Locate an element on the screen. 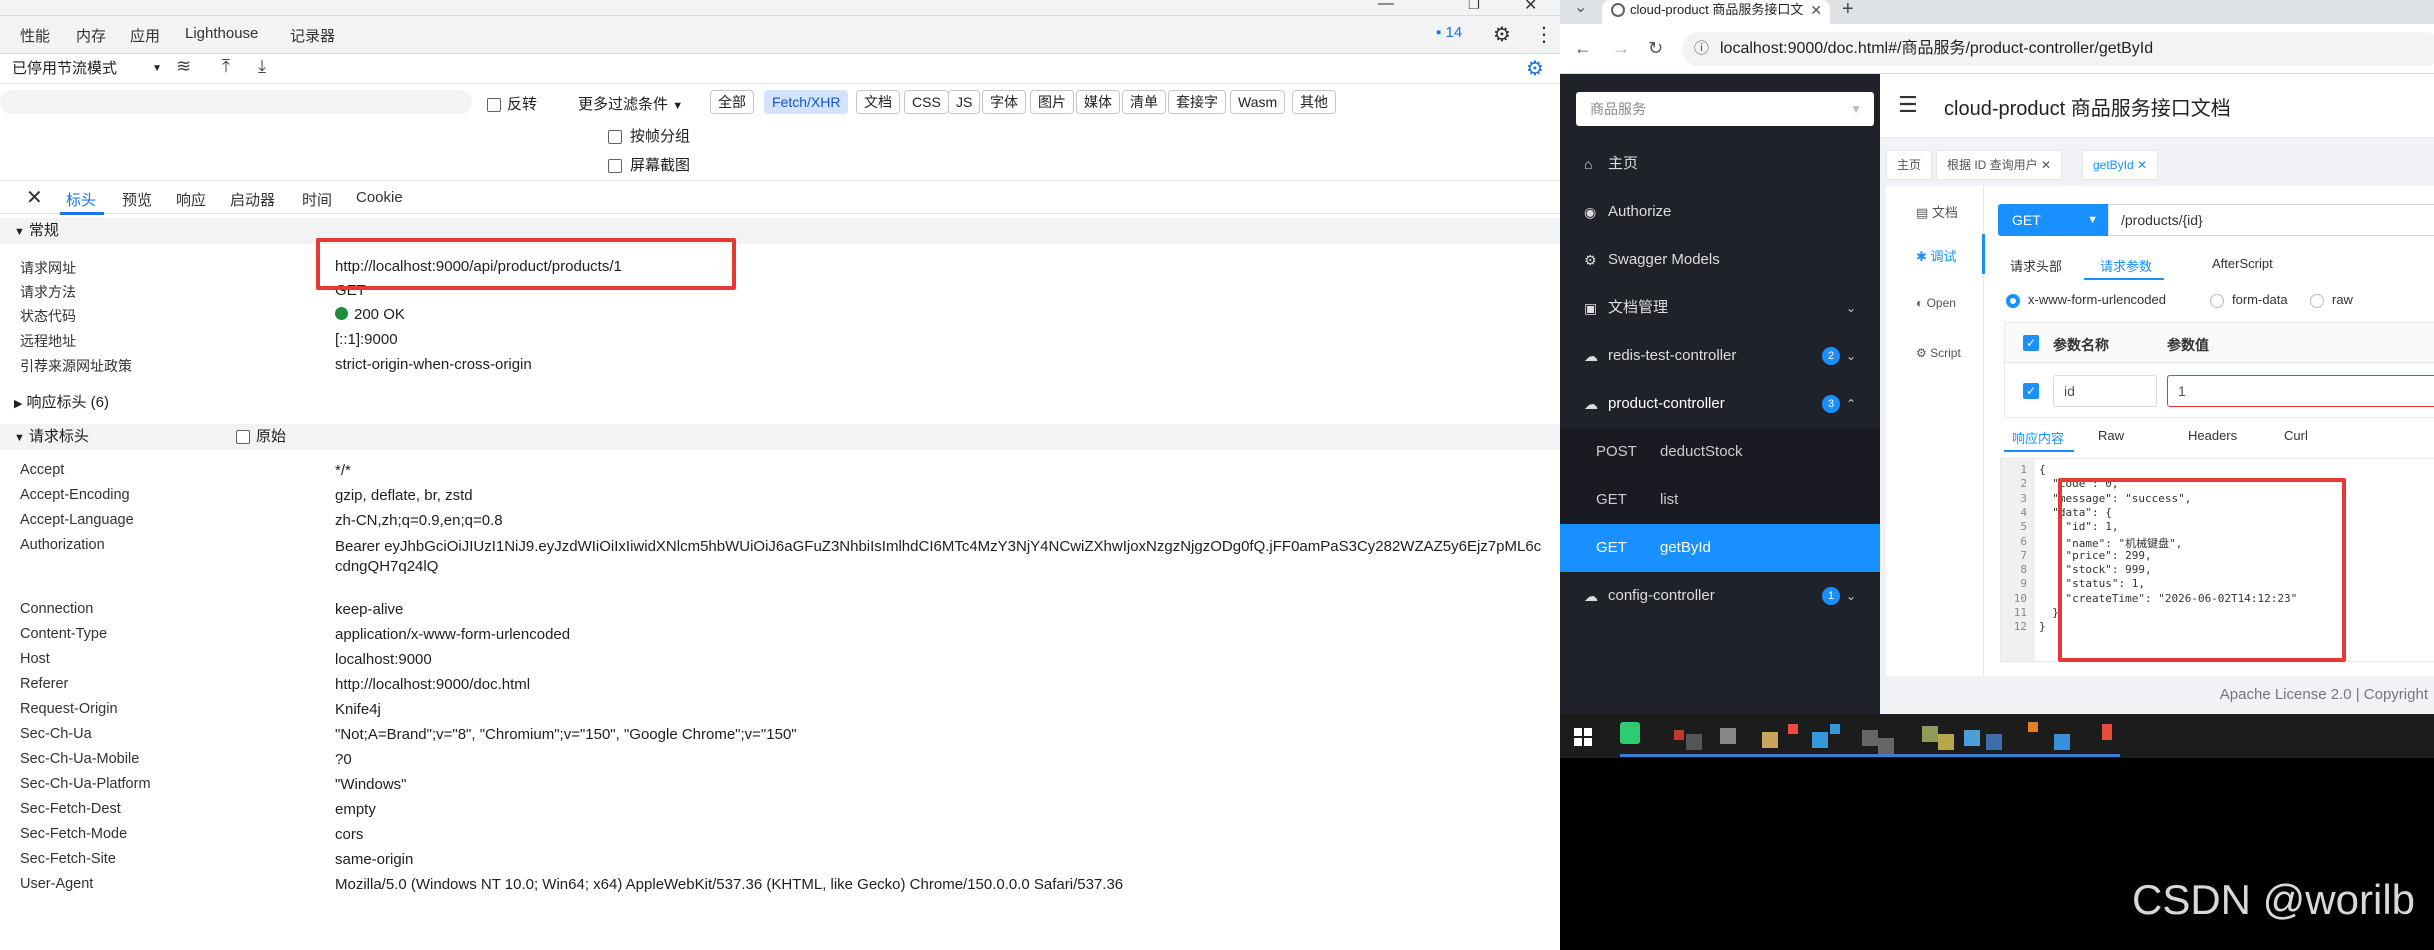 The width and height of the screenshot is (2434, 950). chip-js: JS is located at coordinates (964, 102).